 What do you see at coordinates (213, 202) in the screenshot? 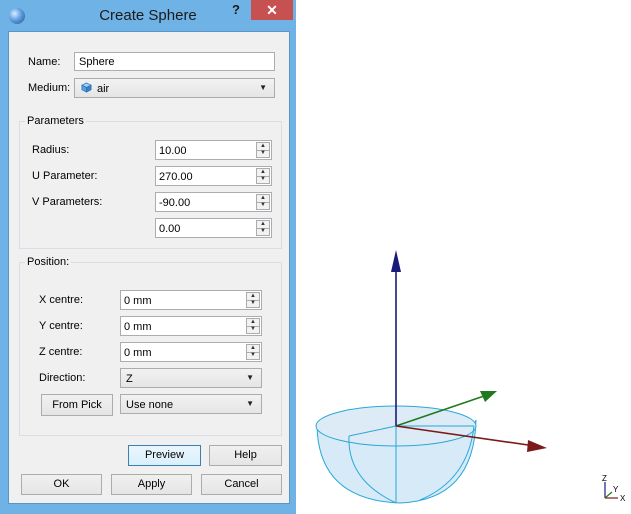
I see `v-parameter-1-spinbox: -90.00 ▲ ▼` at bounding box center [213, 202].